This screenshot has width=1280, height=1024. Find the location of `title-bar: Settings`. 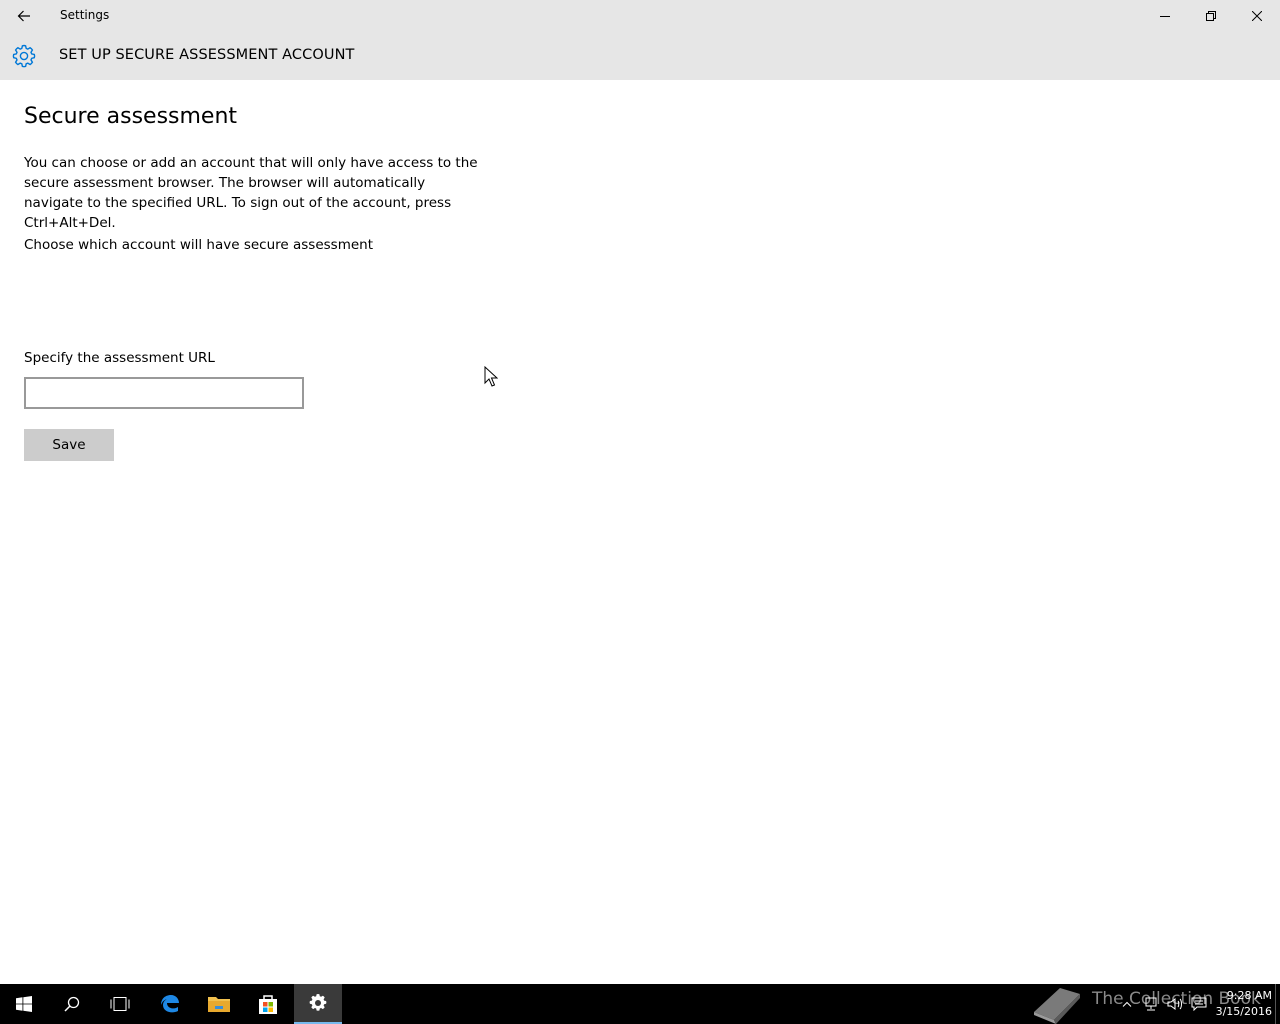

title-bar: Settings is located at coordinates (640, 16).